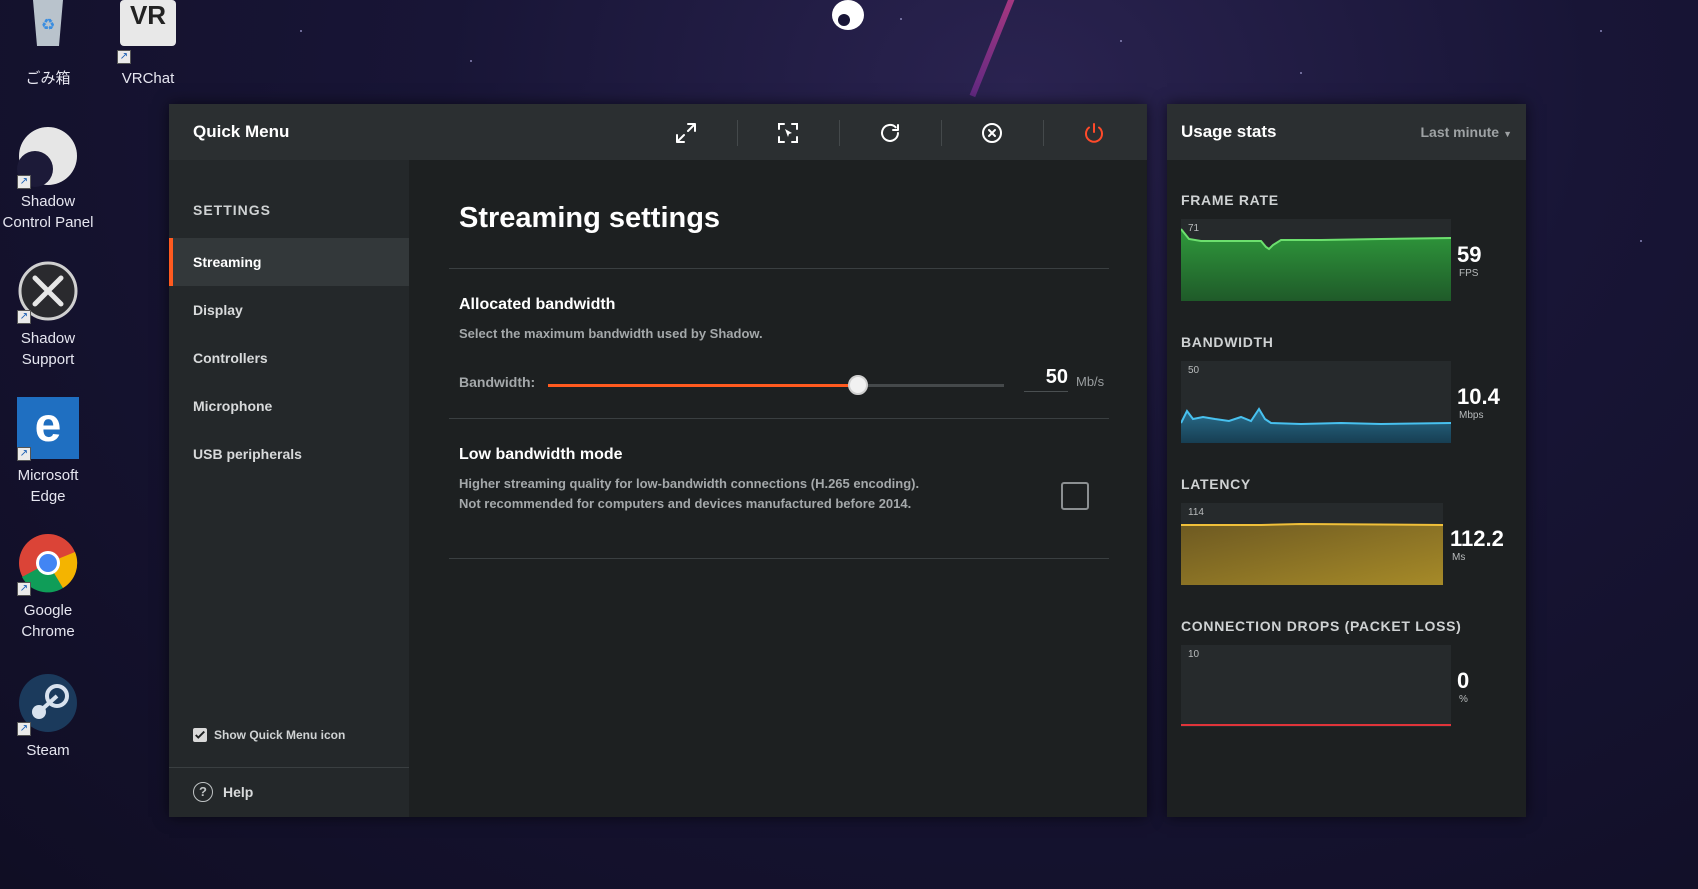  Describe the element at coordinates (289, 454) in the screenshot. I see `sidebar-item-usb-peripherals: USB peripherals` at that location.